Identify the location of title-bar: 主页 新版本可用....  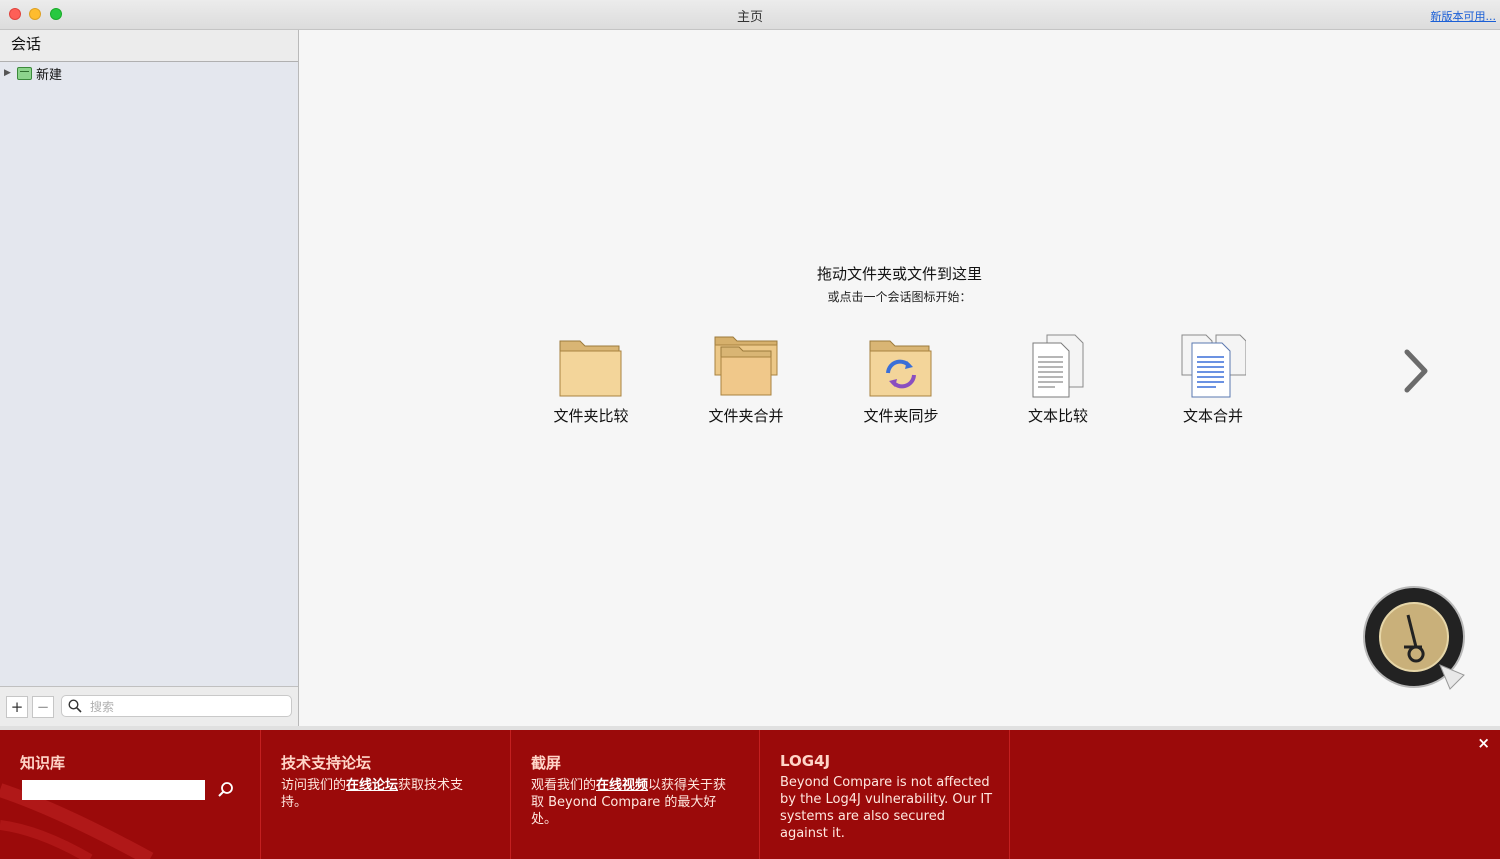
(750, 15).